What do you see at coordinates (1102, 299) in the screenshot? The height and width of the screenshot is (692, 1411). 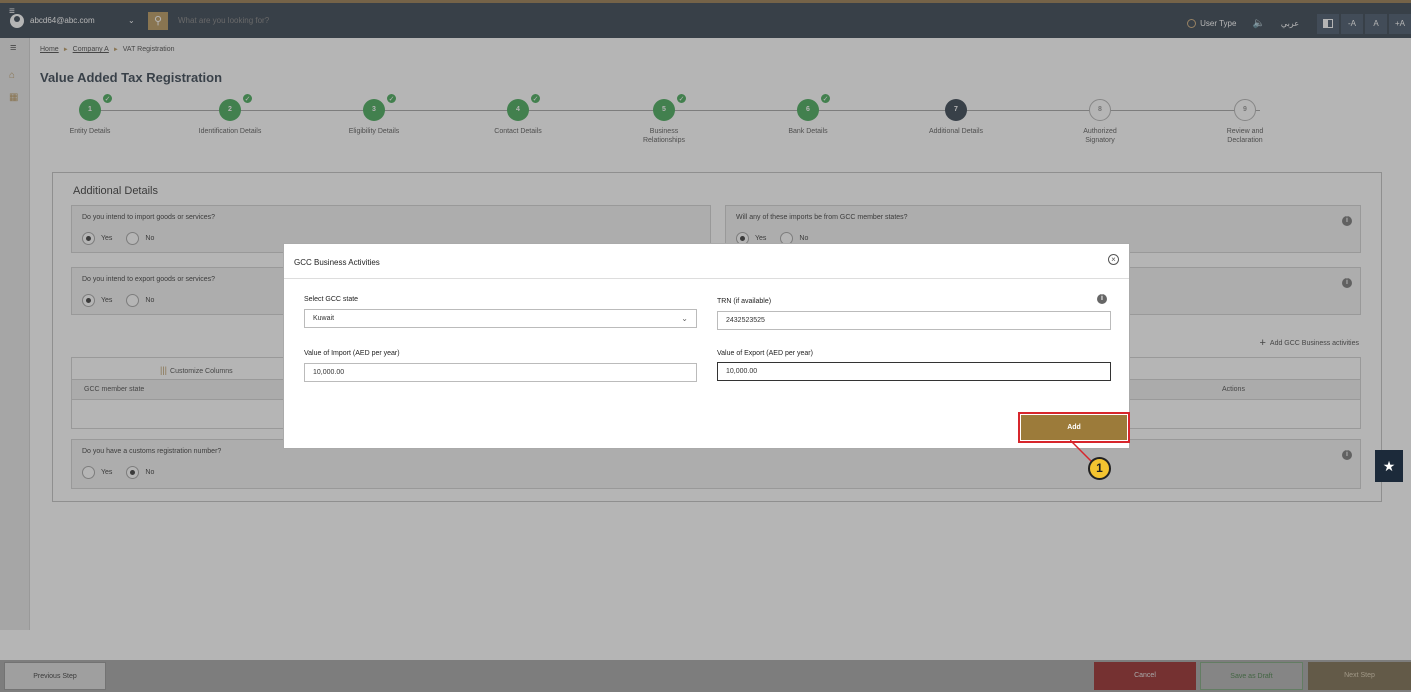 I see `info-icon: i` at bounding box center [1102, 299].